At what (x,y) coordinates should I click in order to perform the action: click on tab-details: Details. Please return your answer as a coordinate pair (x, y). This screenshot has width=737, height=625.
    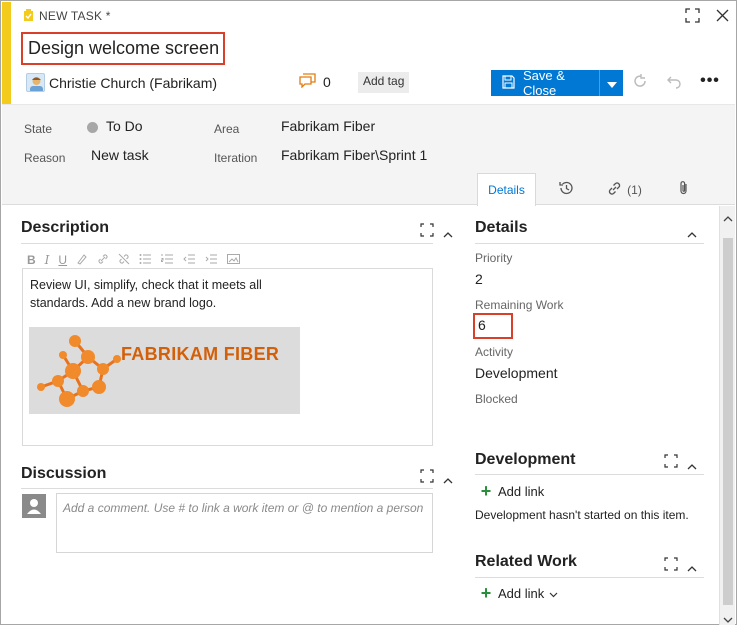
    Looking at the image, I should click on (506, 189).